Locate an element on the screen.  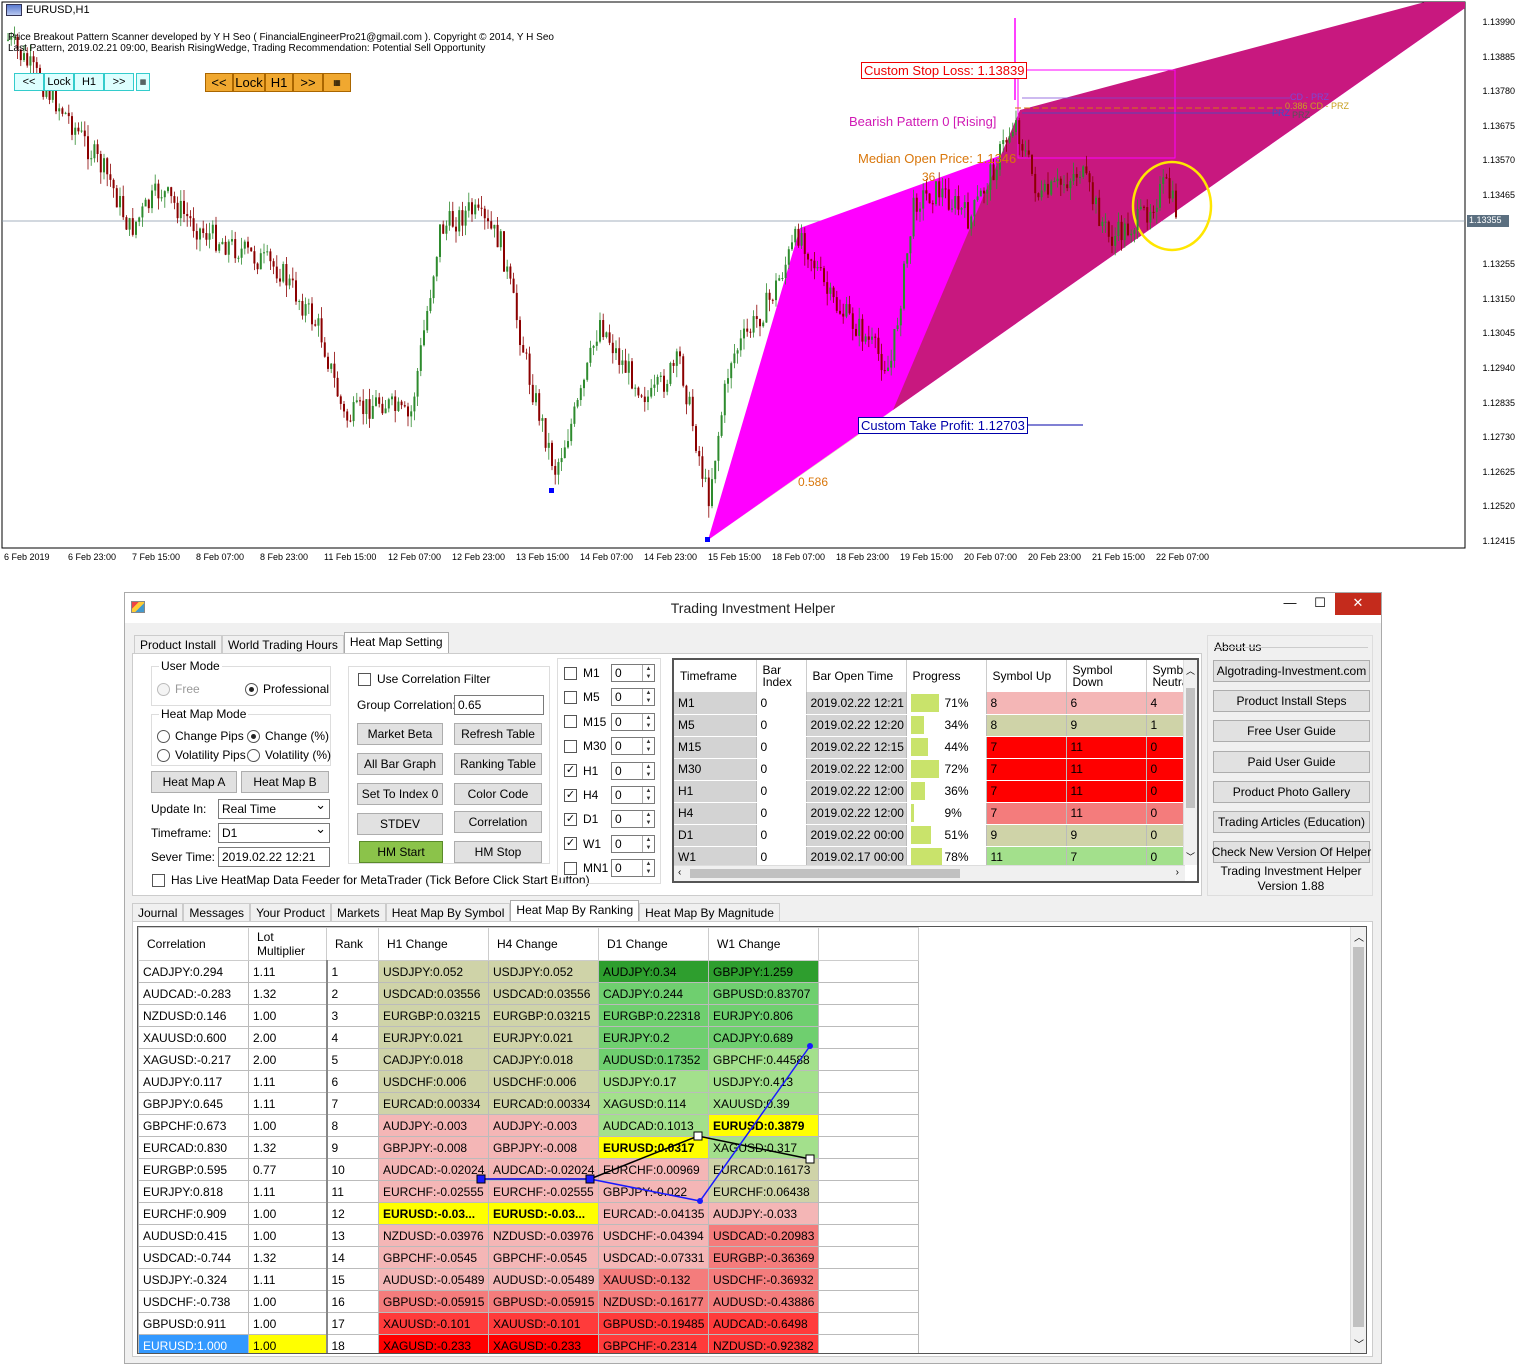
nav2-settings-icon: ▦ is located at coordinates (337, 82).